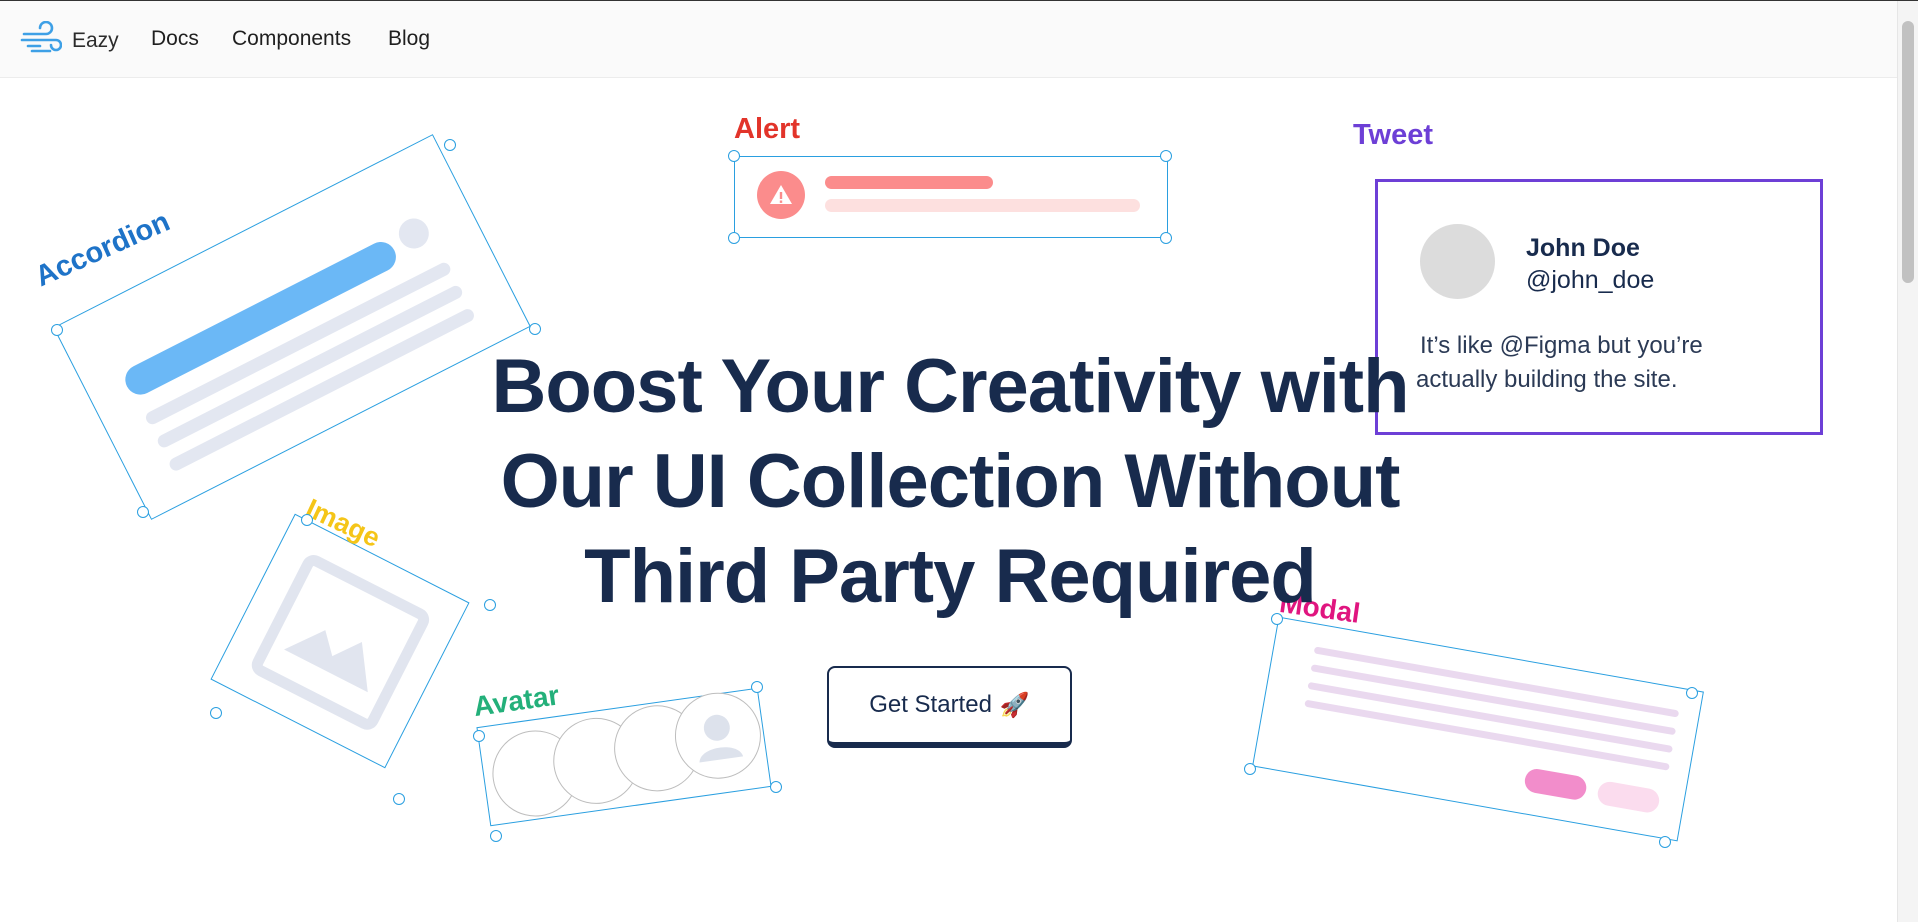  Describe the element at coordinates (930, 704) in the screenshot. I see `get-started-label: Get Started` at that location.